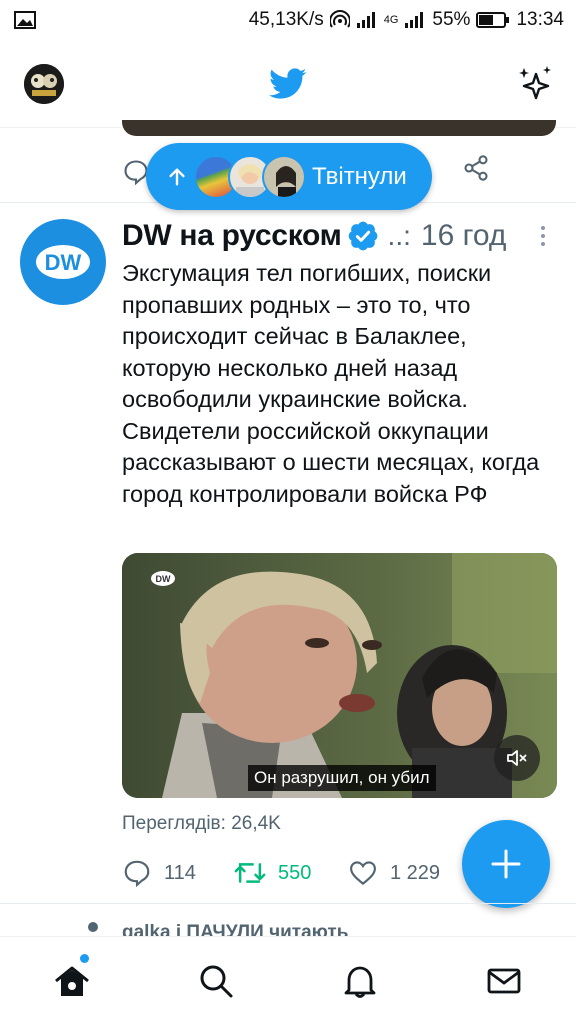  I want to click on plus-icon, so click(506, 864).